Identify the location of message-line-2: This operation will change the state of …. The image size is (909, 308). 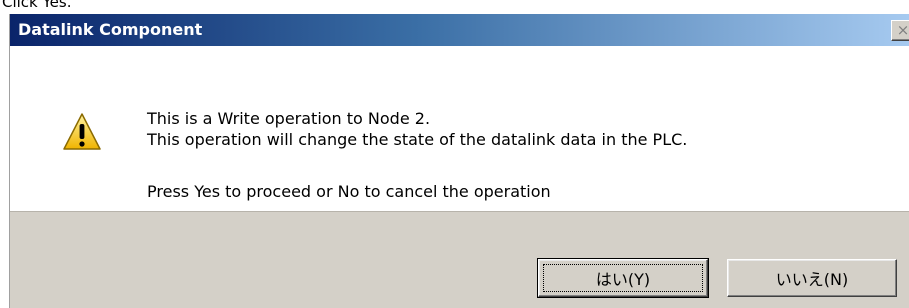
(417, 139).